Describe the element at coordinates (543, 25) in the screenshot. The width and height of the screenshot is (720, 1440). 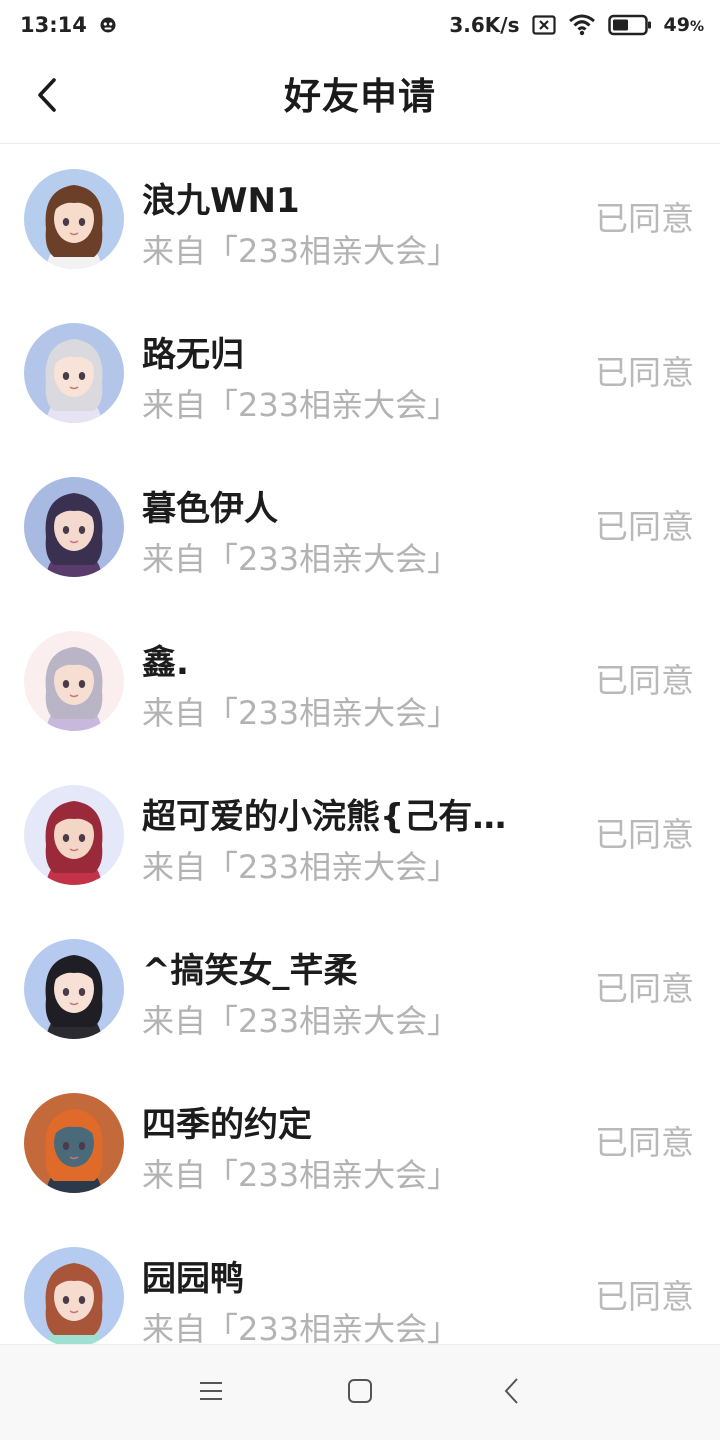
I see `sim-disabled-icon` at that location.